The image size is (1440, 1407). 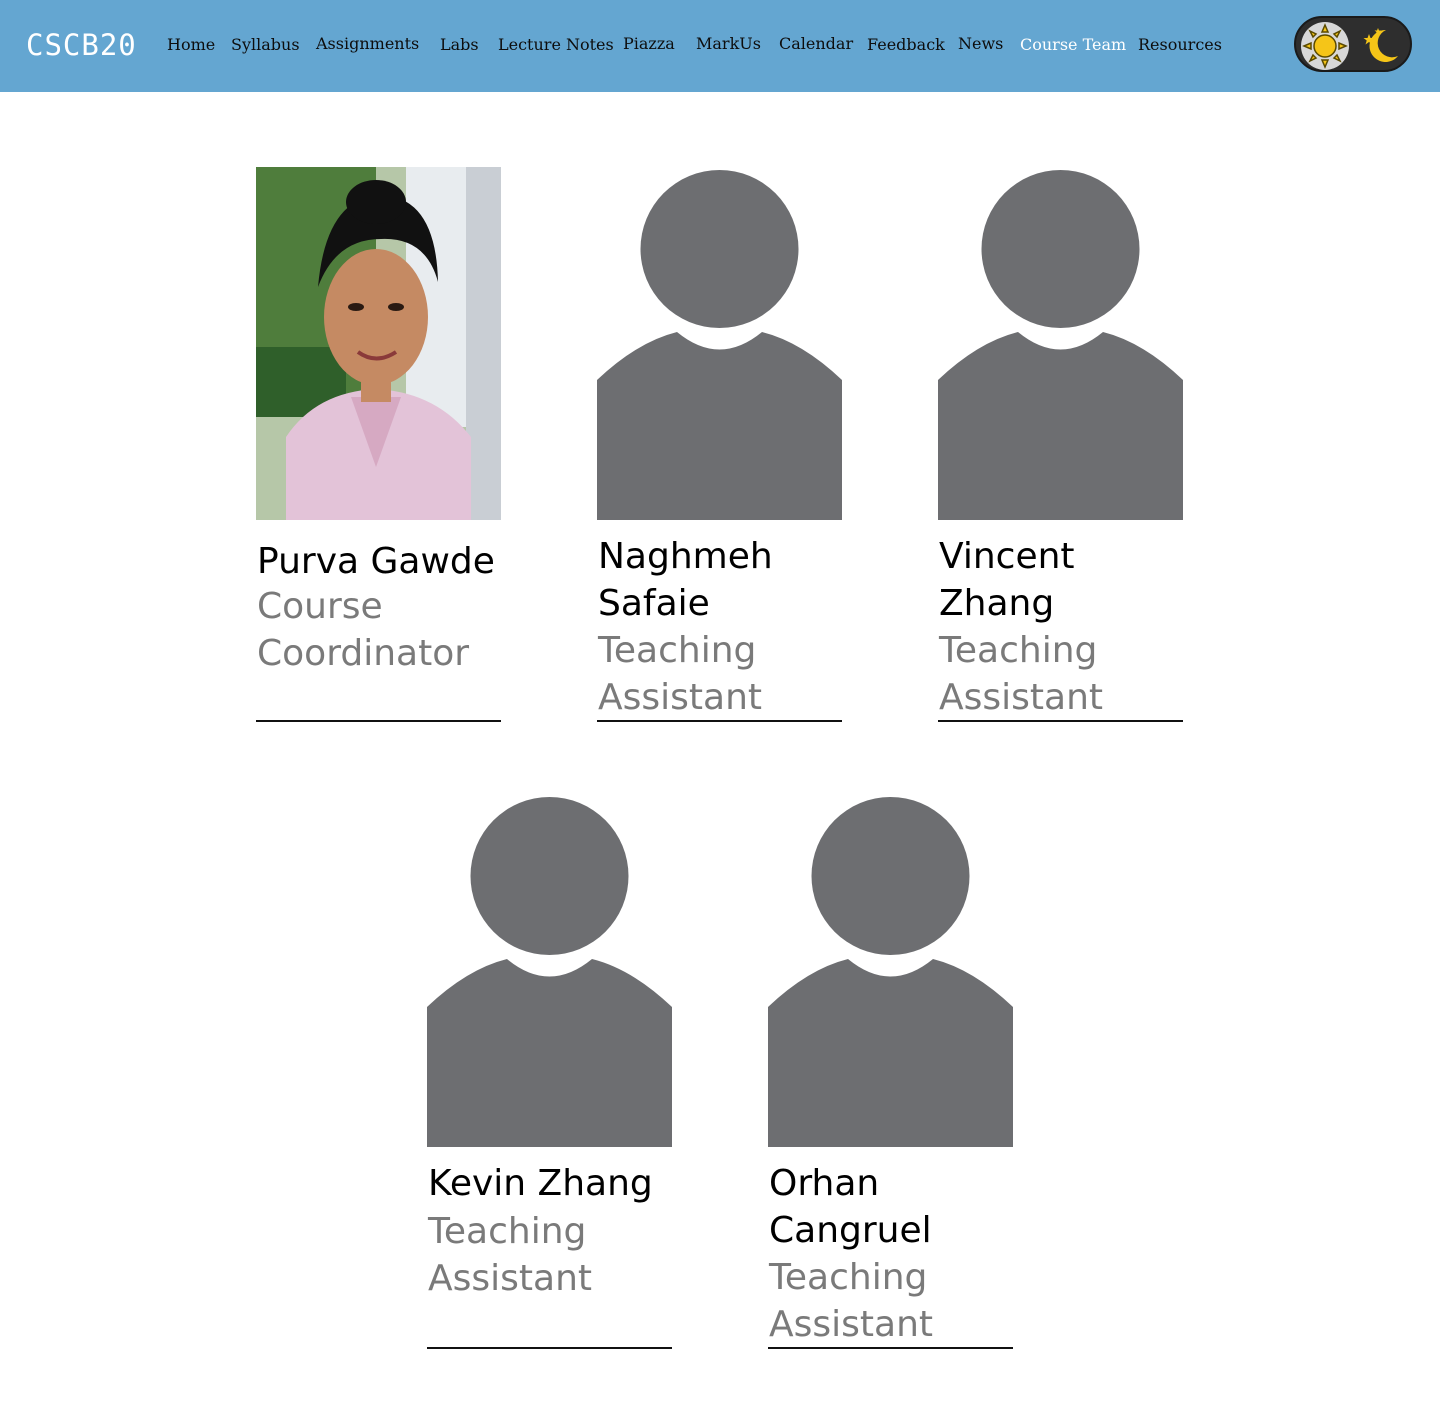 What do you see at coordinates (816, 44) in the screenshot?
I see `nav-calendar: Calendar` at bounding box center [816, 44].